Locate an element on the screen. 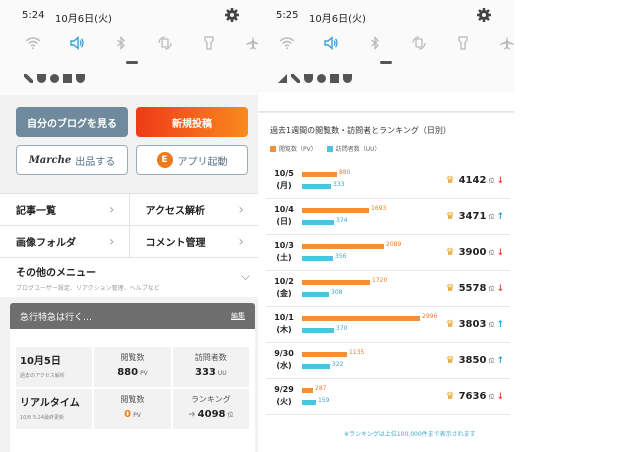 The height and width of the screenshot is (452, 640). row-day-value: (火) is located at coordinates (284, 401).